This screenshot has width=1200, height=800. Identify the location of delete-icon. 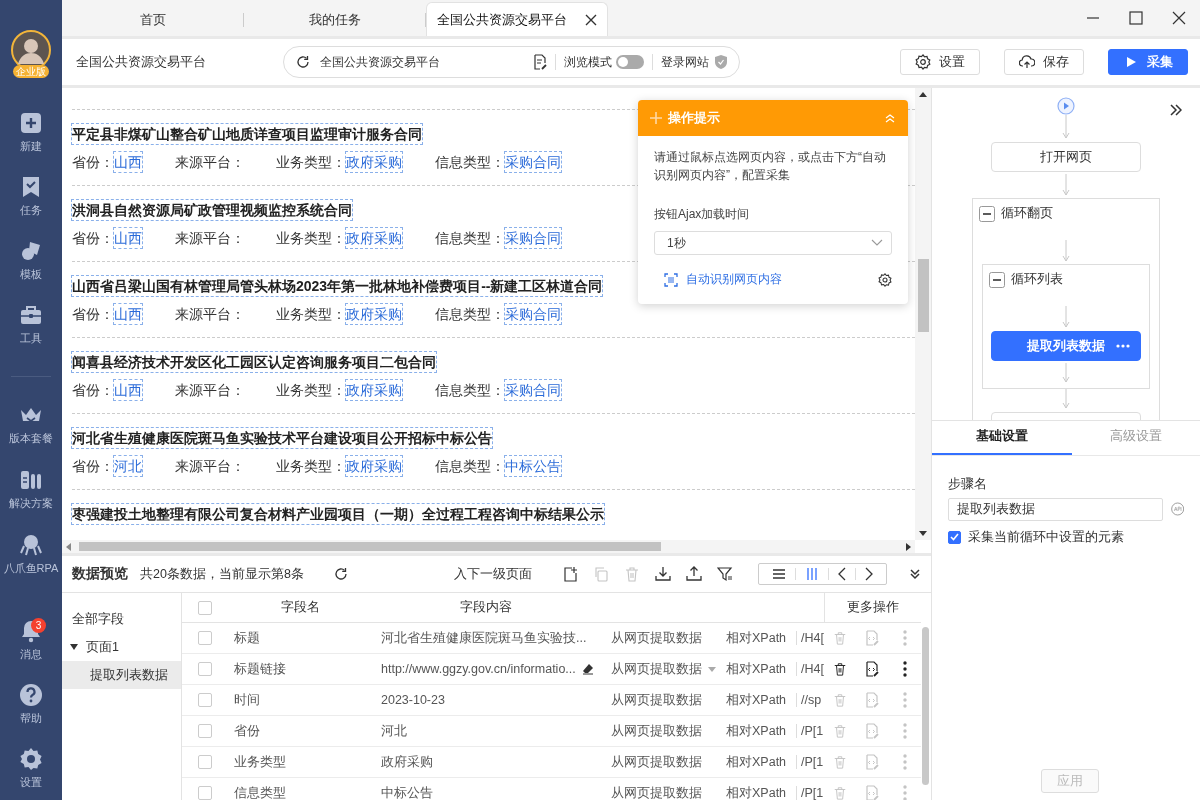
(840, 669).